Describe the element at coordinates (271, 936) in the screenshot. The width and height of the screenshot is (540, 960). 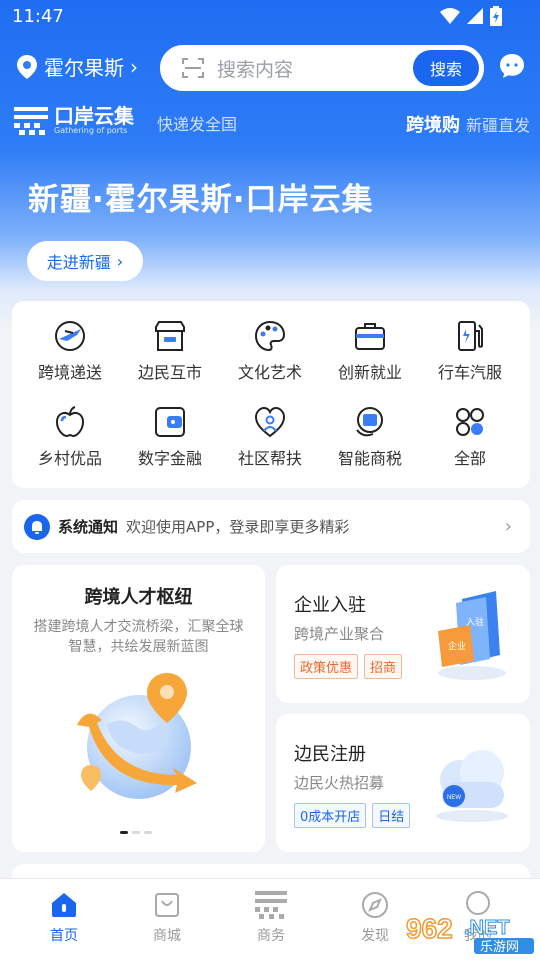
I see `tab-label: 商务` at that location.